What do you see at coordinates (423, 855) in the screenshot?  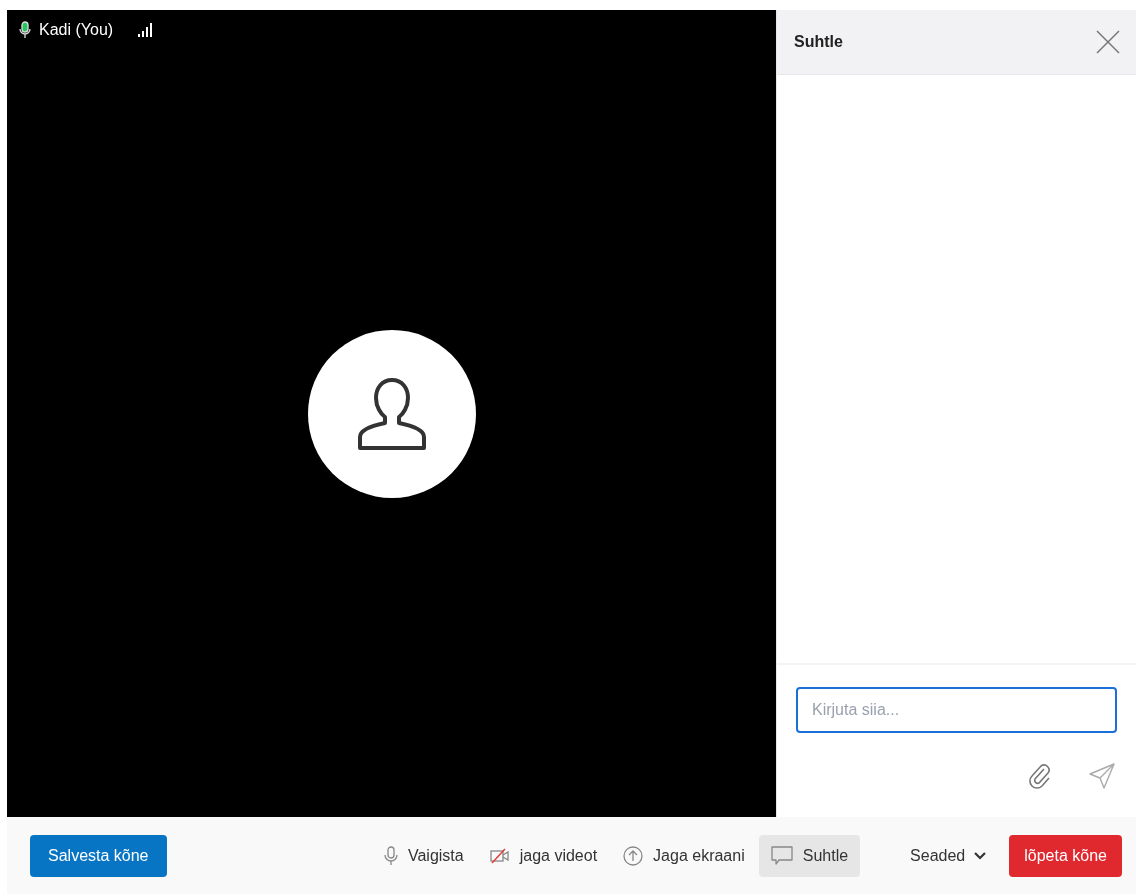 I see `toolbar-button: Vaigista` at bounding box center [423, 855].